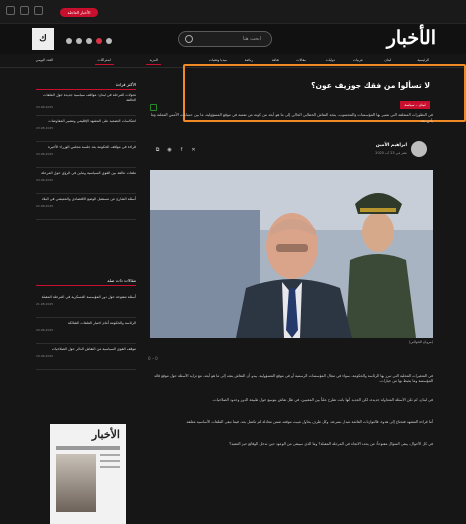 This screenshot has height=524, width=466. Describe the element at coordinates (153, 107) in the screenshot. I see `bookmark-icon` at that location.